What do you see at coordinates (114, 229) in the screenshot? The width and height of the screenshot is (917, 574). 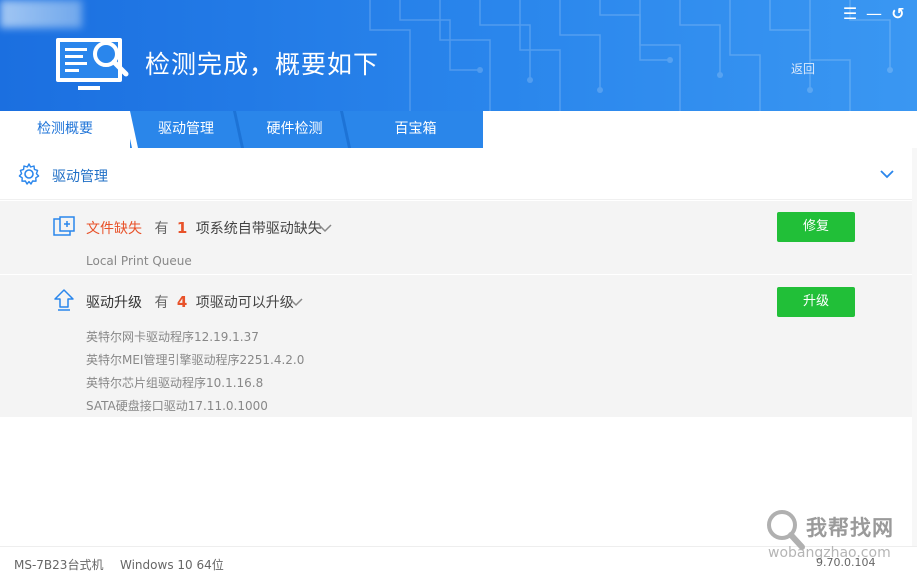 I see `row-title: 文件缺失` at bounding box center [114, 229].